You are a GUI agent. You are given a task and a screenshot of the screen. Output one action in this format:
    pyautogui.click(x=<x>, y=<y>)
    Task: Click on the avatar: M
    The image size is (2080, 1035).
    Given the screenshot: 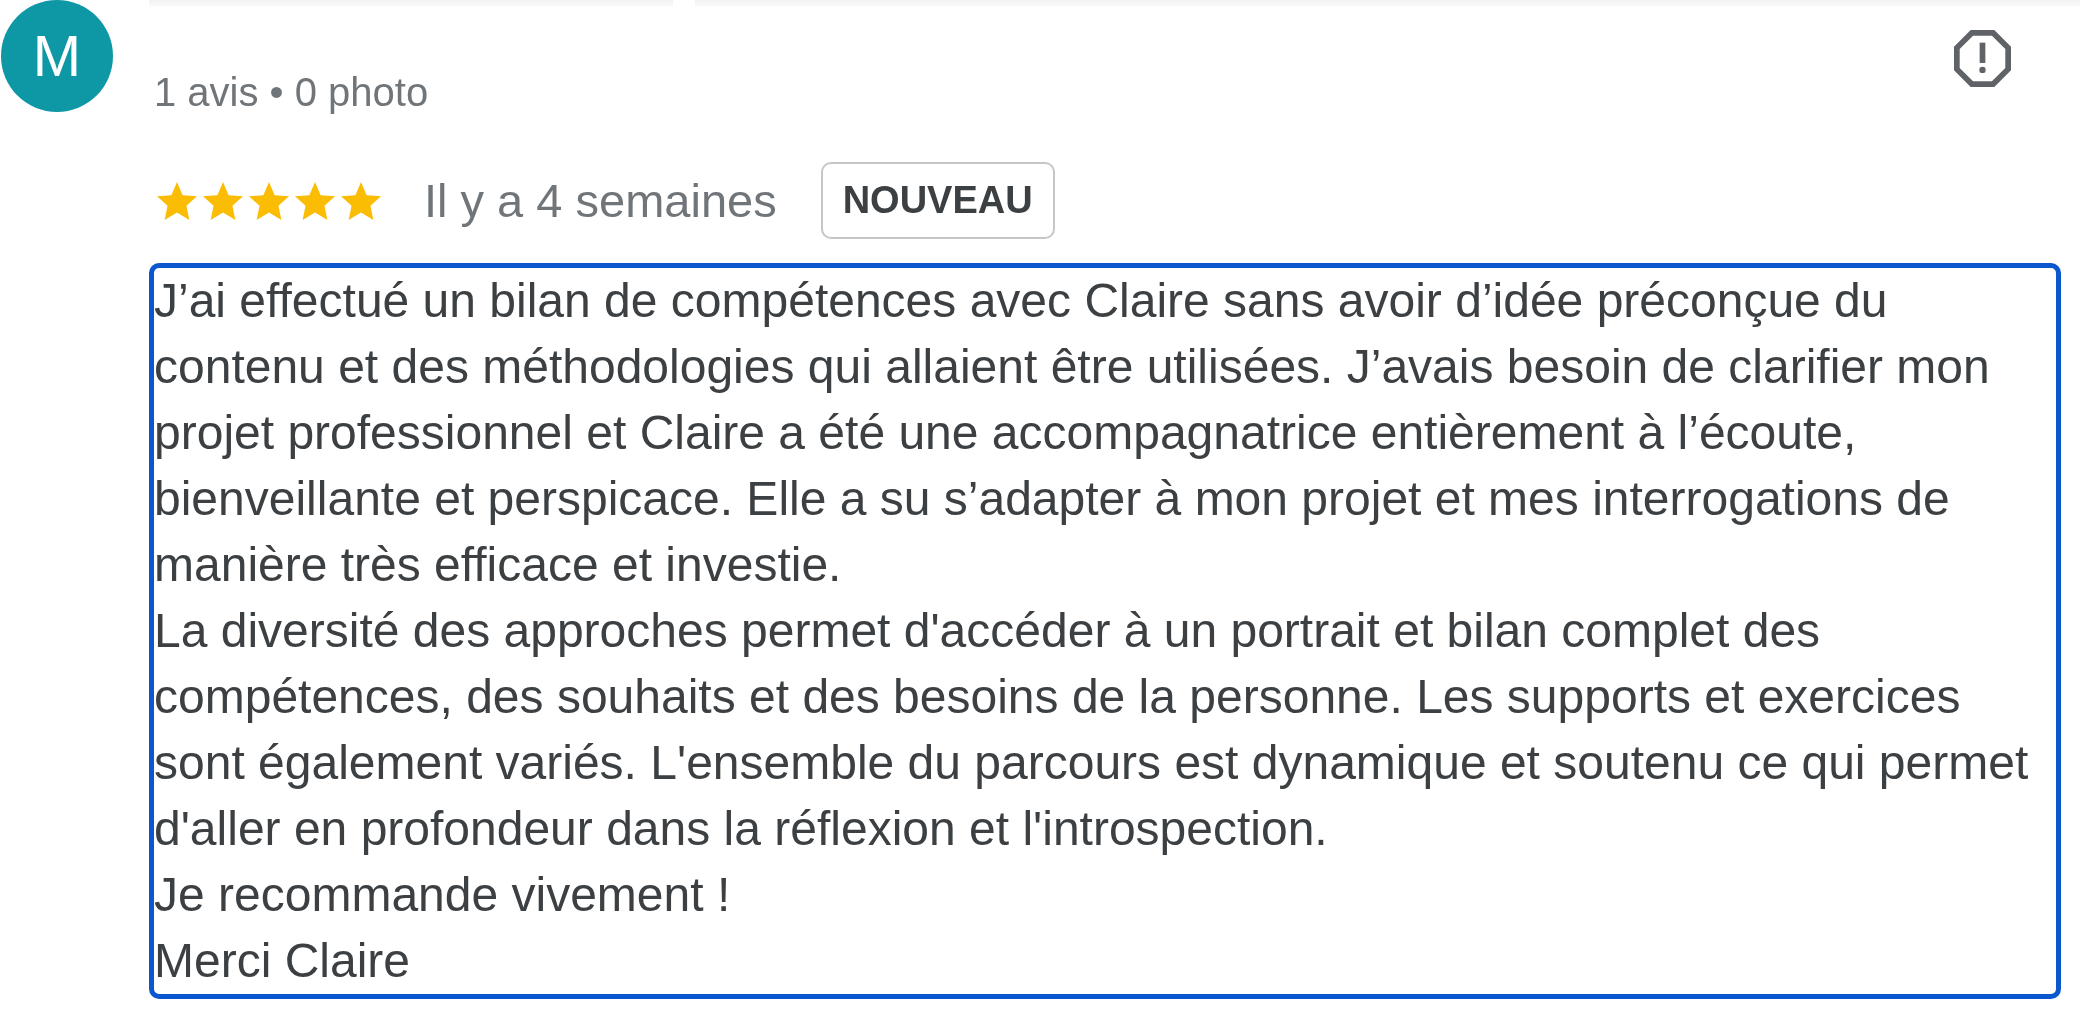 What is the action you would take?
    pyautogui.click(x=57, y=56)
    